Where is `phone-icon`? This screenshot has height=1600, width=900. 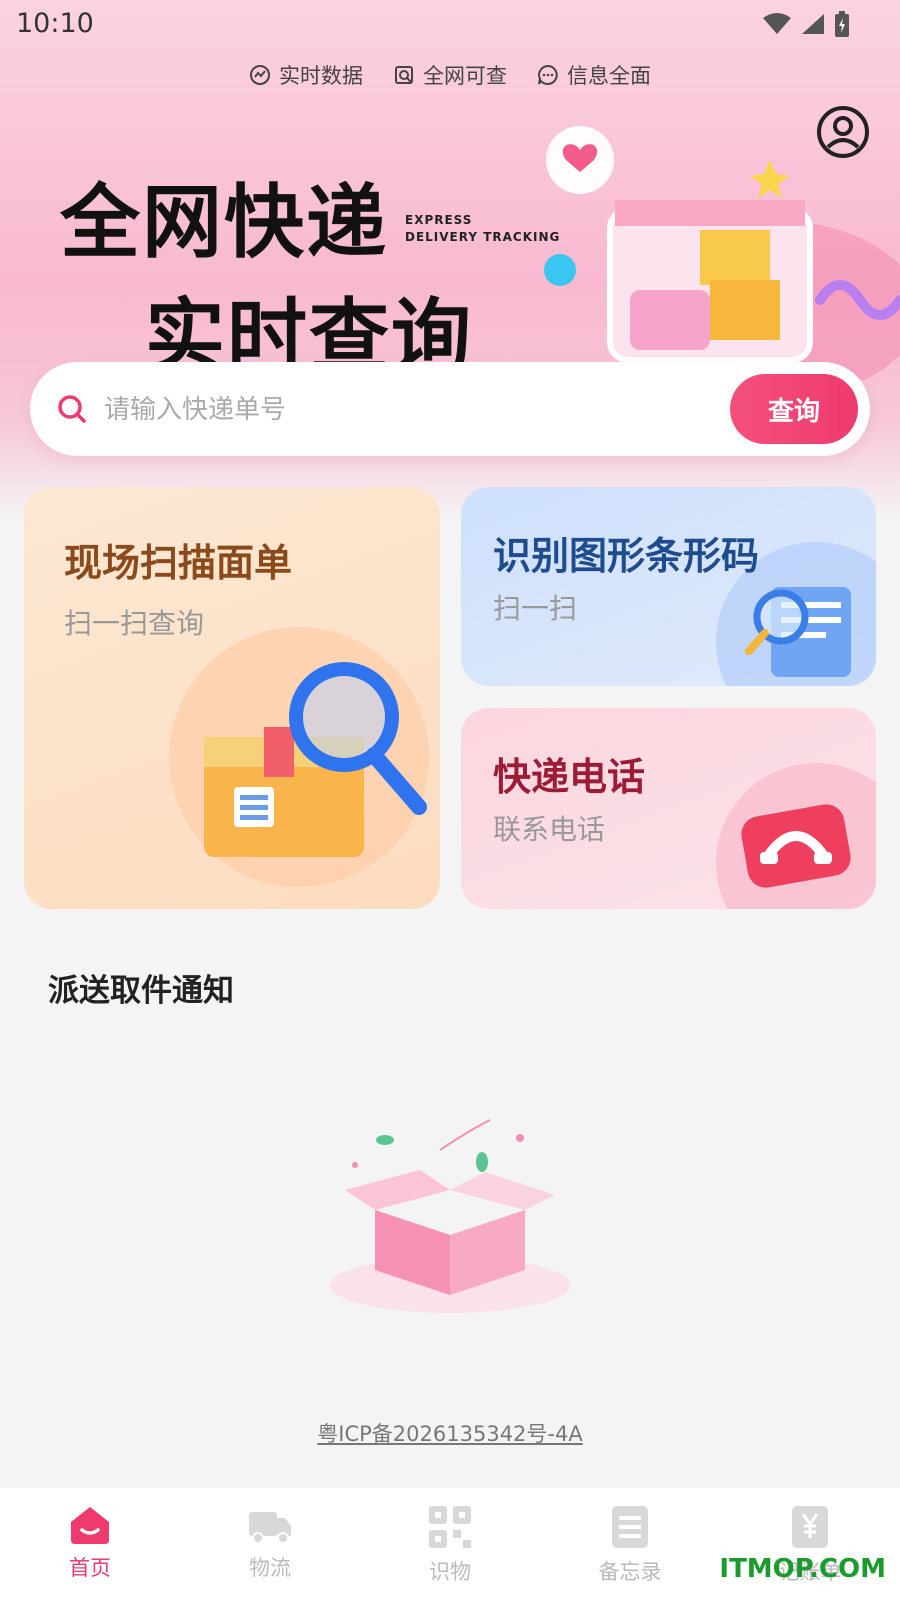
phone-icon is located at coordinates (796, 846).